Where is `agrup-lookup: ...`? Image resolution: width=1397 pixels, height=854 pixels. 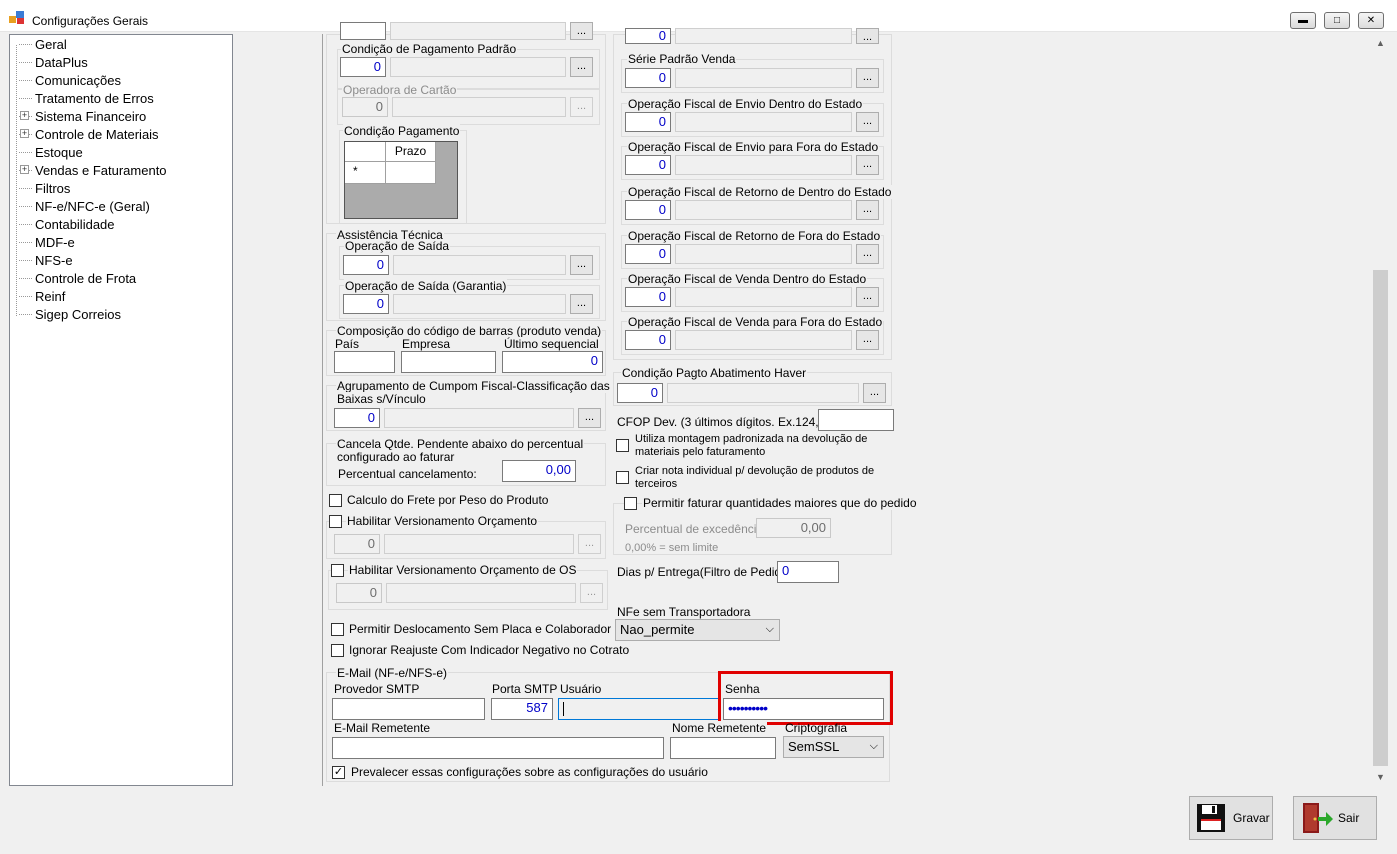 agrup-lookup: ... is located at coordinates (589, 418).